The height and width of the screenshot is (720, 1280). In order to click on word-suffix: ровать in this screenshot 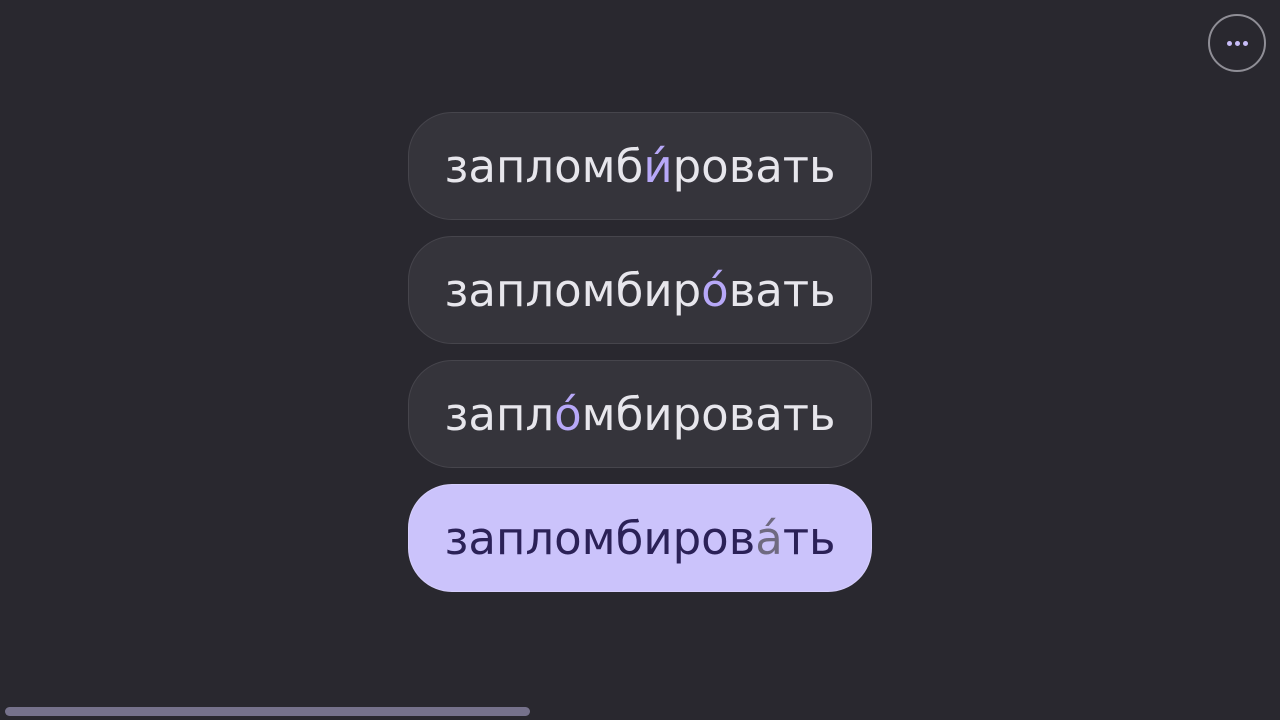, I will do `click(754, 166)`.